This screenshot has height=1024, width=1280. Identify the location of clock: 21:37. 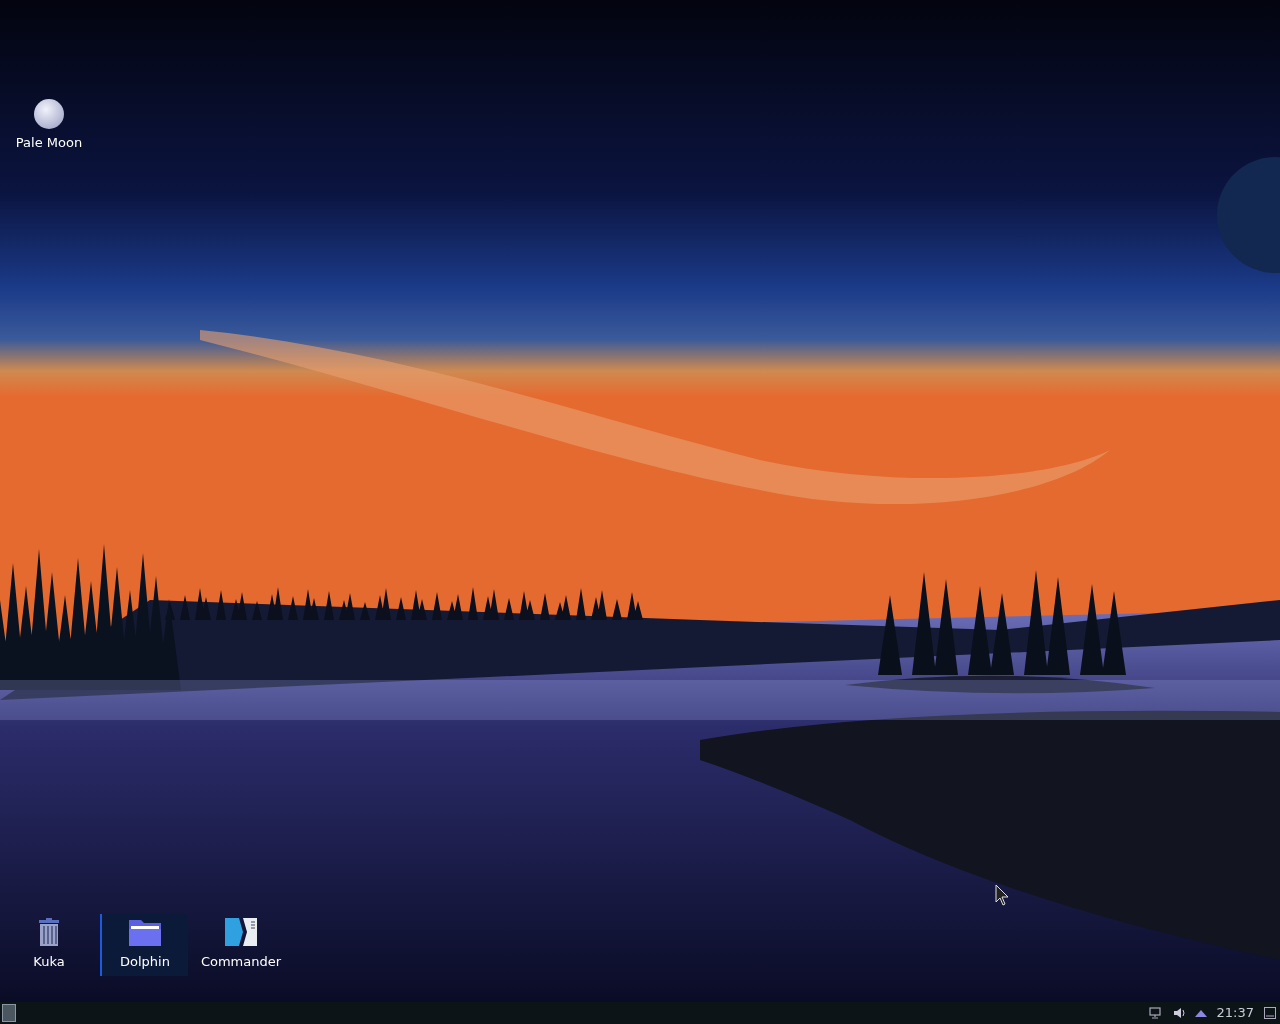
(1235, 1013).